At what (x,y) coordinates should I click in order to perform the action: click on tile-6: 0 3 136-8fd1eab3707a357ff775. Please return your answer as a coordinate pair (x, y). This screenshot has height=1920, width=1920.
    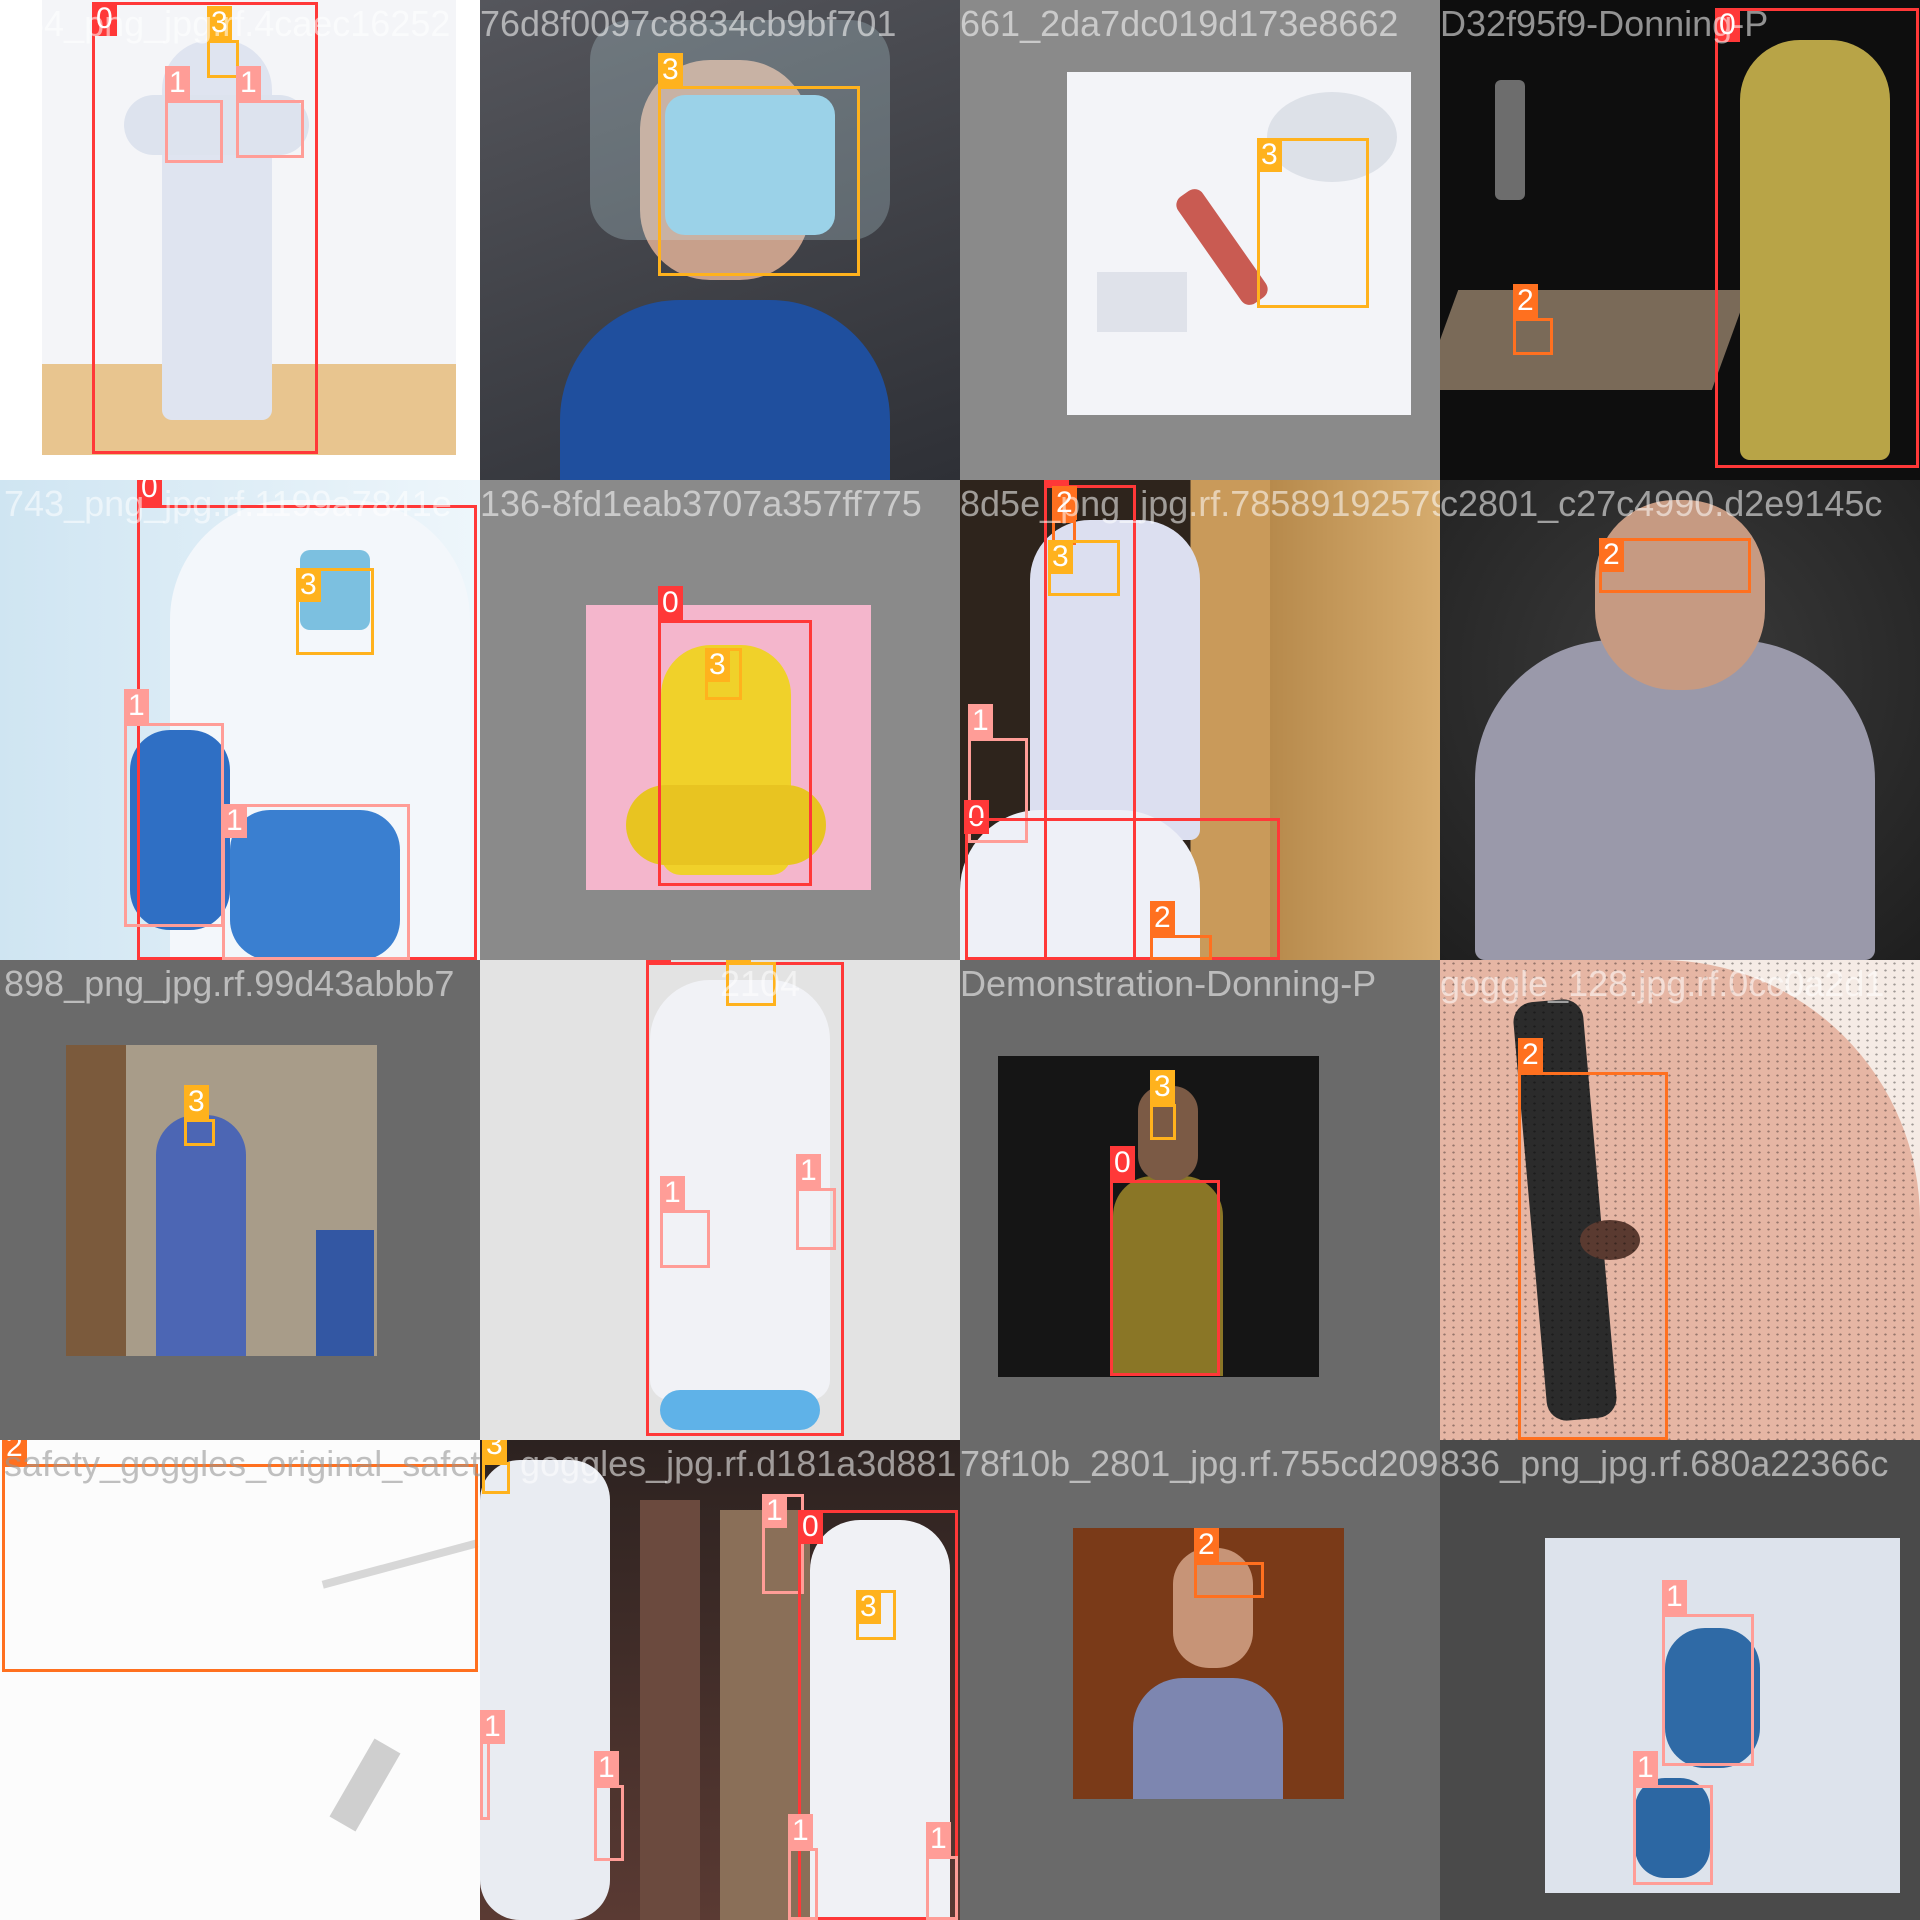
    Looking at the image, I should click on (720, 720).